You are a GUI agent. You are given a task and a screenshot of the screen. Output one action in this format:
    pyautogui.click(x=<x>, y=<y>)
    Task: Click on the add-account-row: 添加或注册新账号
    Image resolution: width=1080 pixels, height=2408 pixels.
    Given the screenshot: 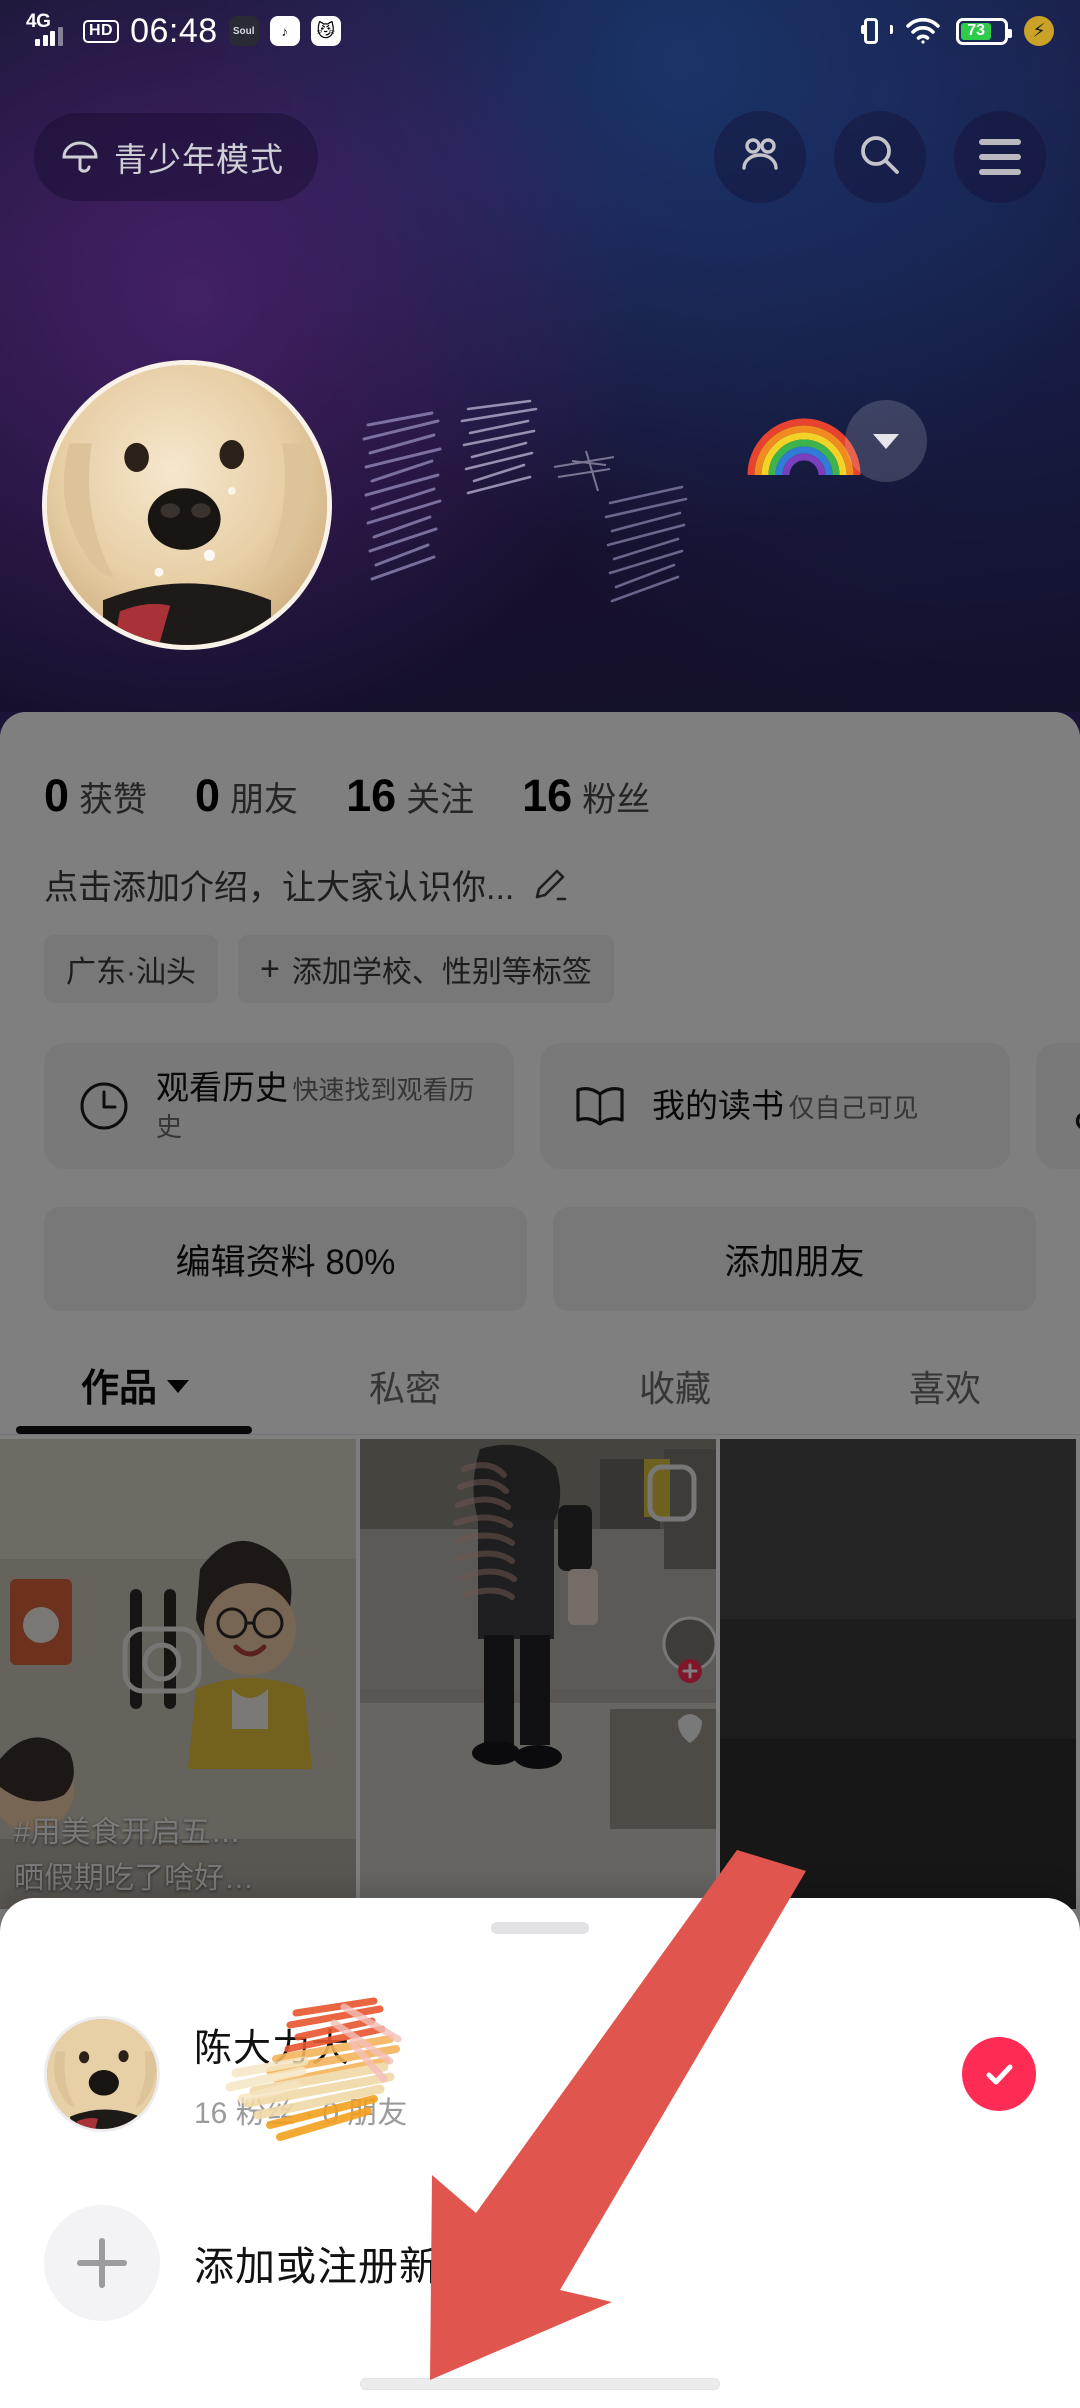 What is the action you would take?
    pyautogui.click(x=540, y=2263)
    